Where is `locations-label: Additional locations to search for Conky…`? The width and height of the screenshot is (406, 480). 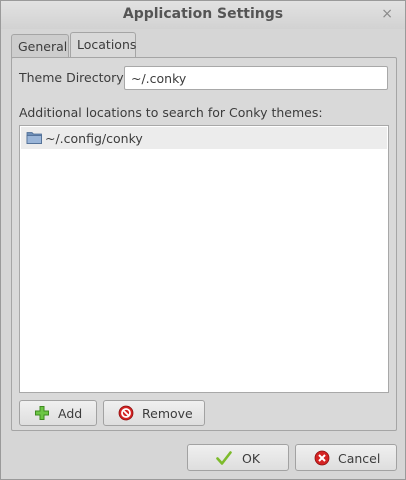
locations-label: Additional locations to search for Conky… is located at coordinates (171, 112).